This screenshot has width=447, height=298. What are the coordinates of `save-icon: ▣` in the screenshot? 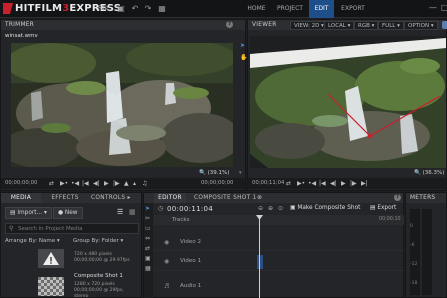 It's located at (121, 9).